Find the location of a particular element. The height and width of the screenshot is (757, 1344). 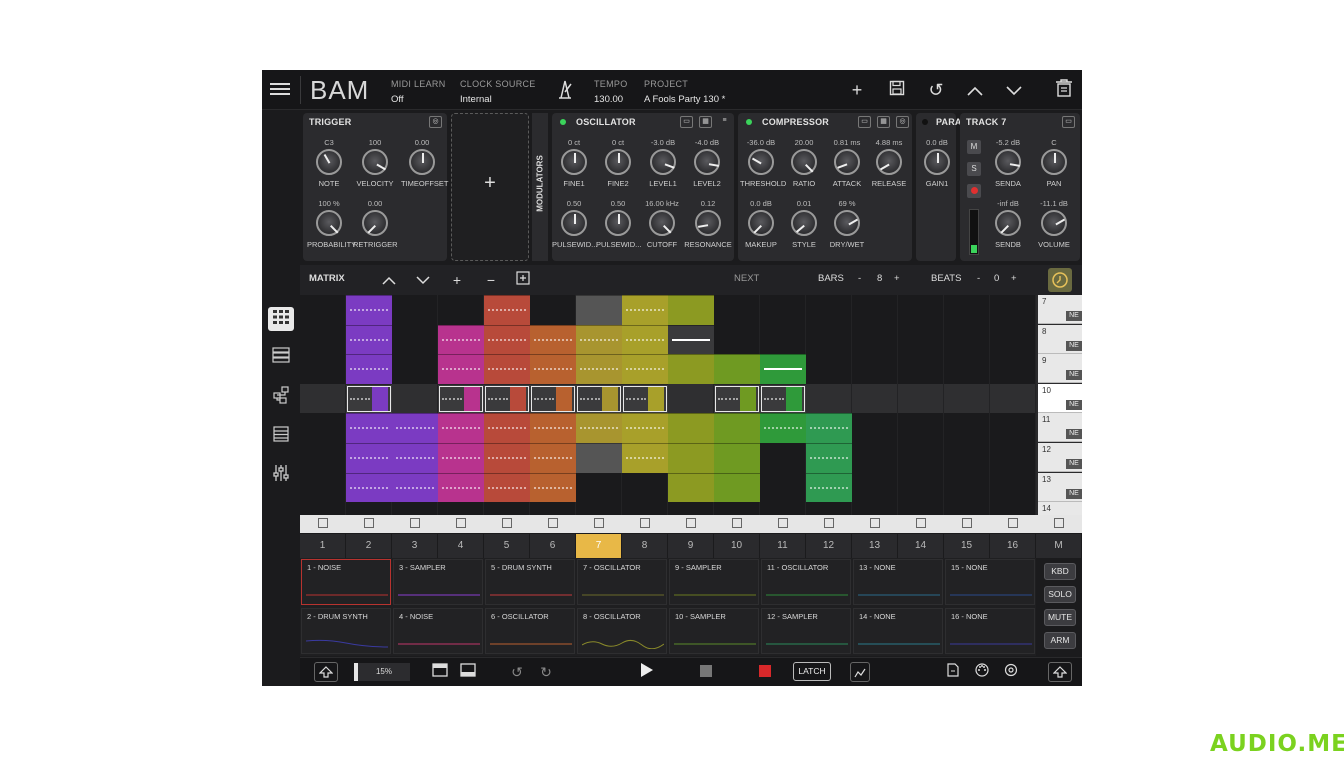

scene-launch-11: 11 NE is located at coordinates (1060, 428).